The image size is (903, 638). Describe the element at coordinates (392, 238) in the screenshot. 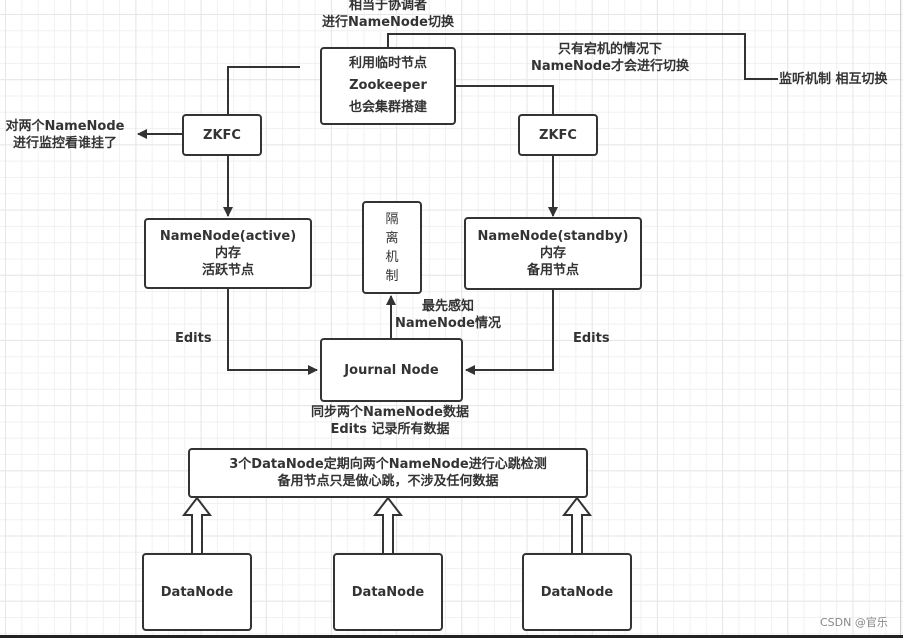

I see `node-line: 离` at that location.